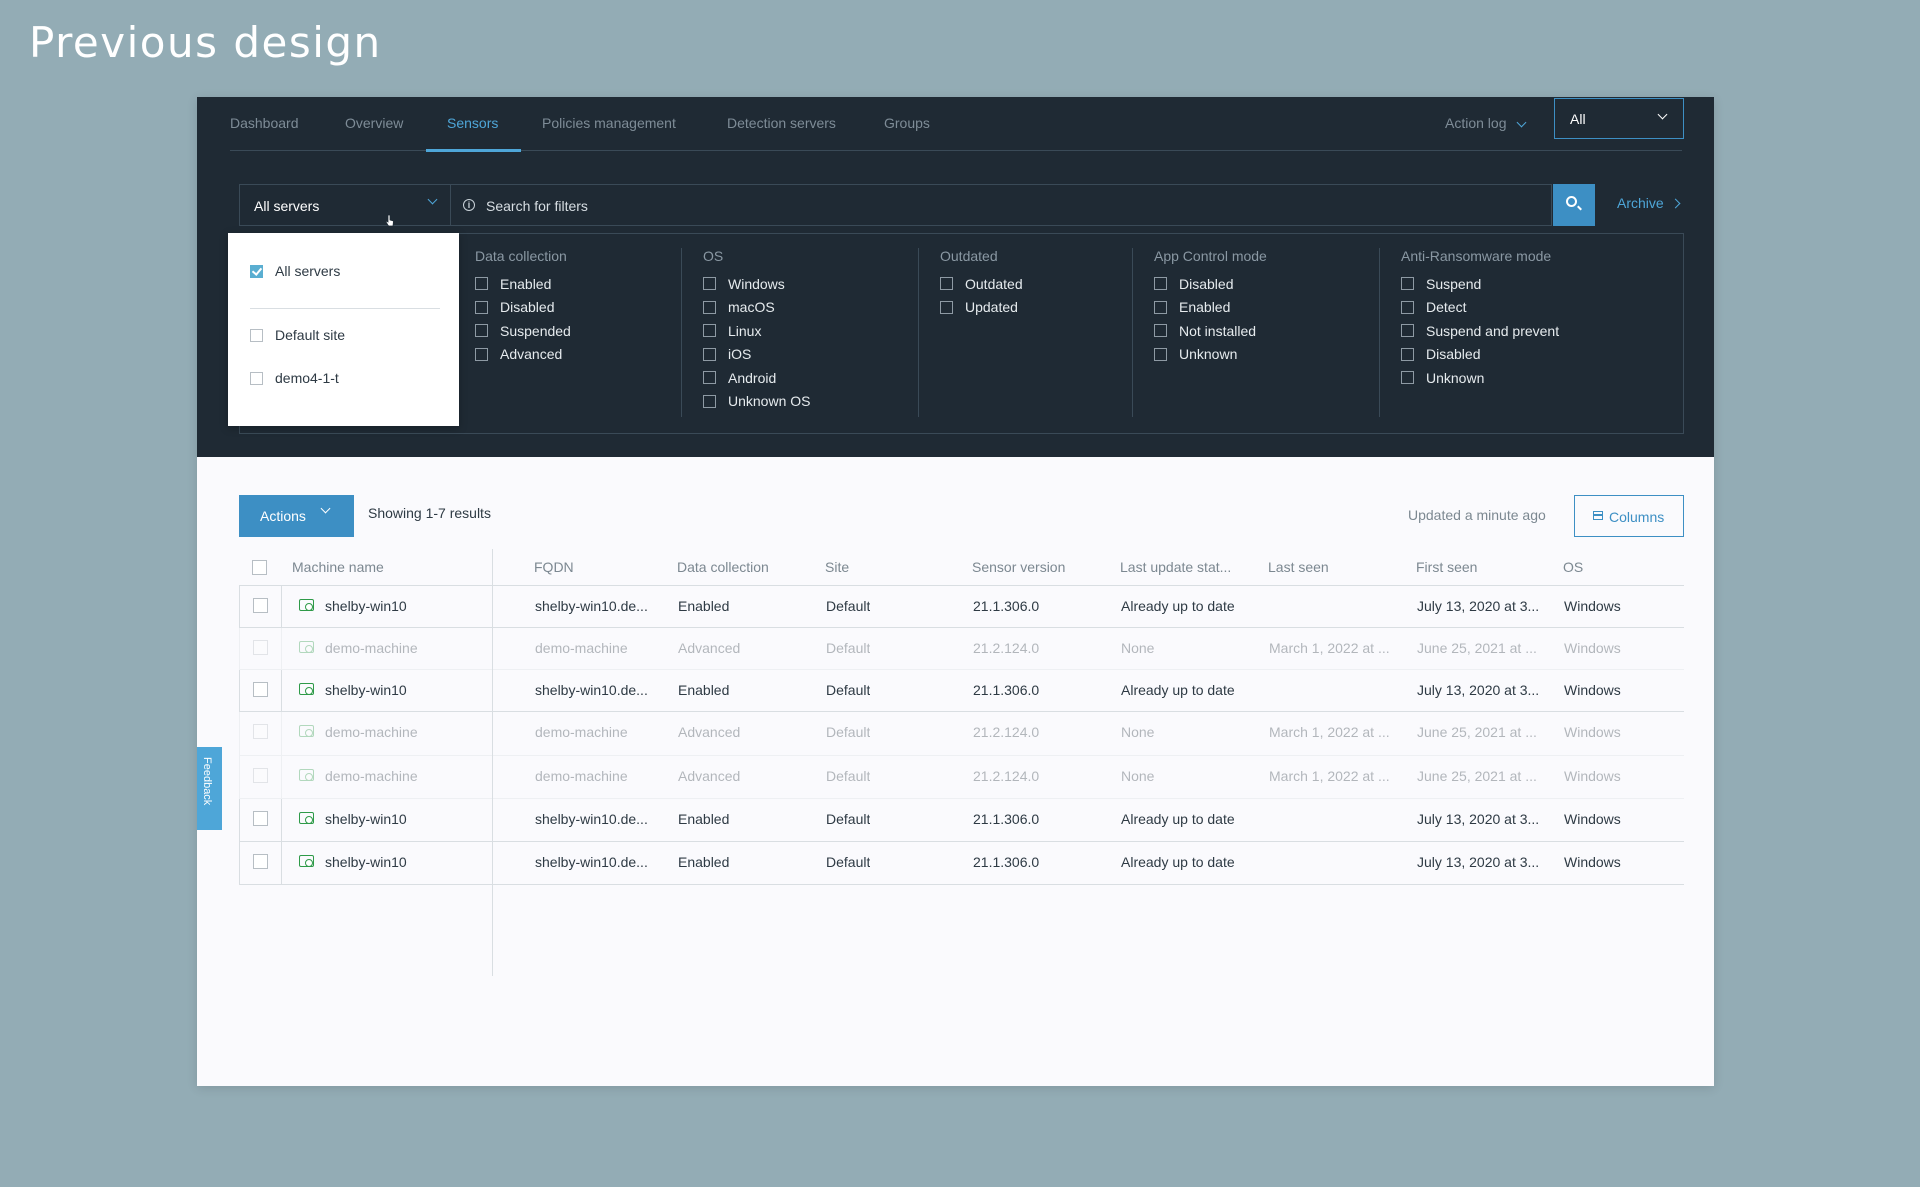 Image resolution: width=1920 pixels, height=1187 pixels. Describe the element at coordinates (554, 567) in the screenshot. I see `column-header: FQDN` at that location.